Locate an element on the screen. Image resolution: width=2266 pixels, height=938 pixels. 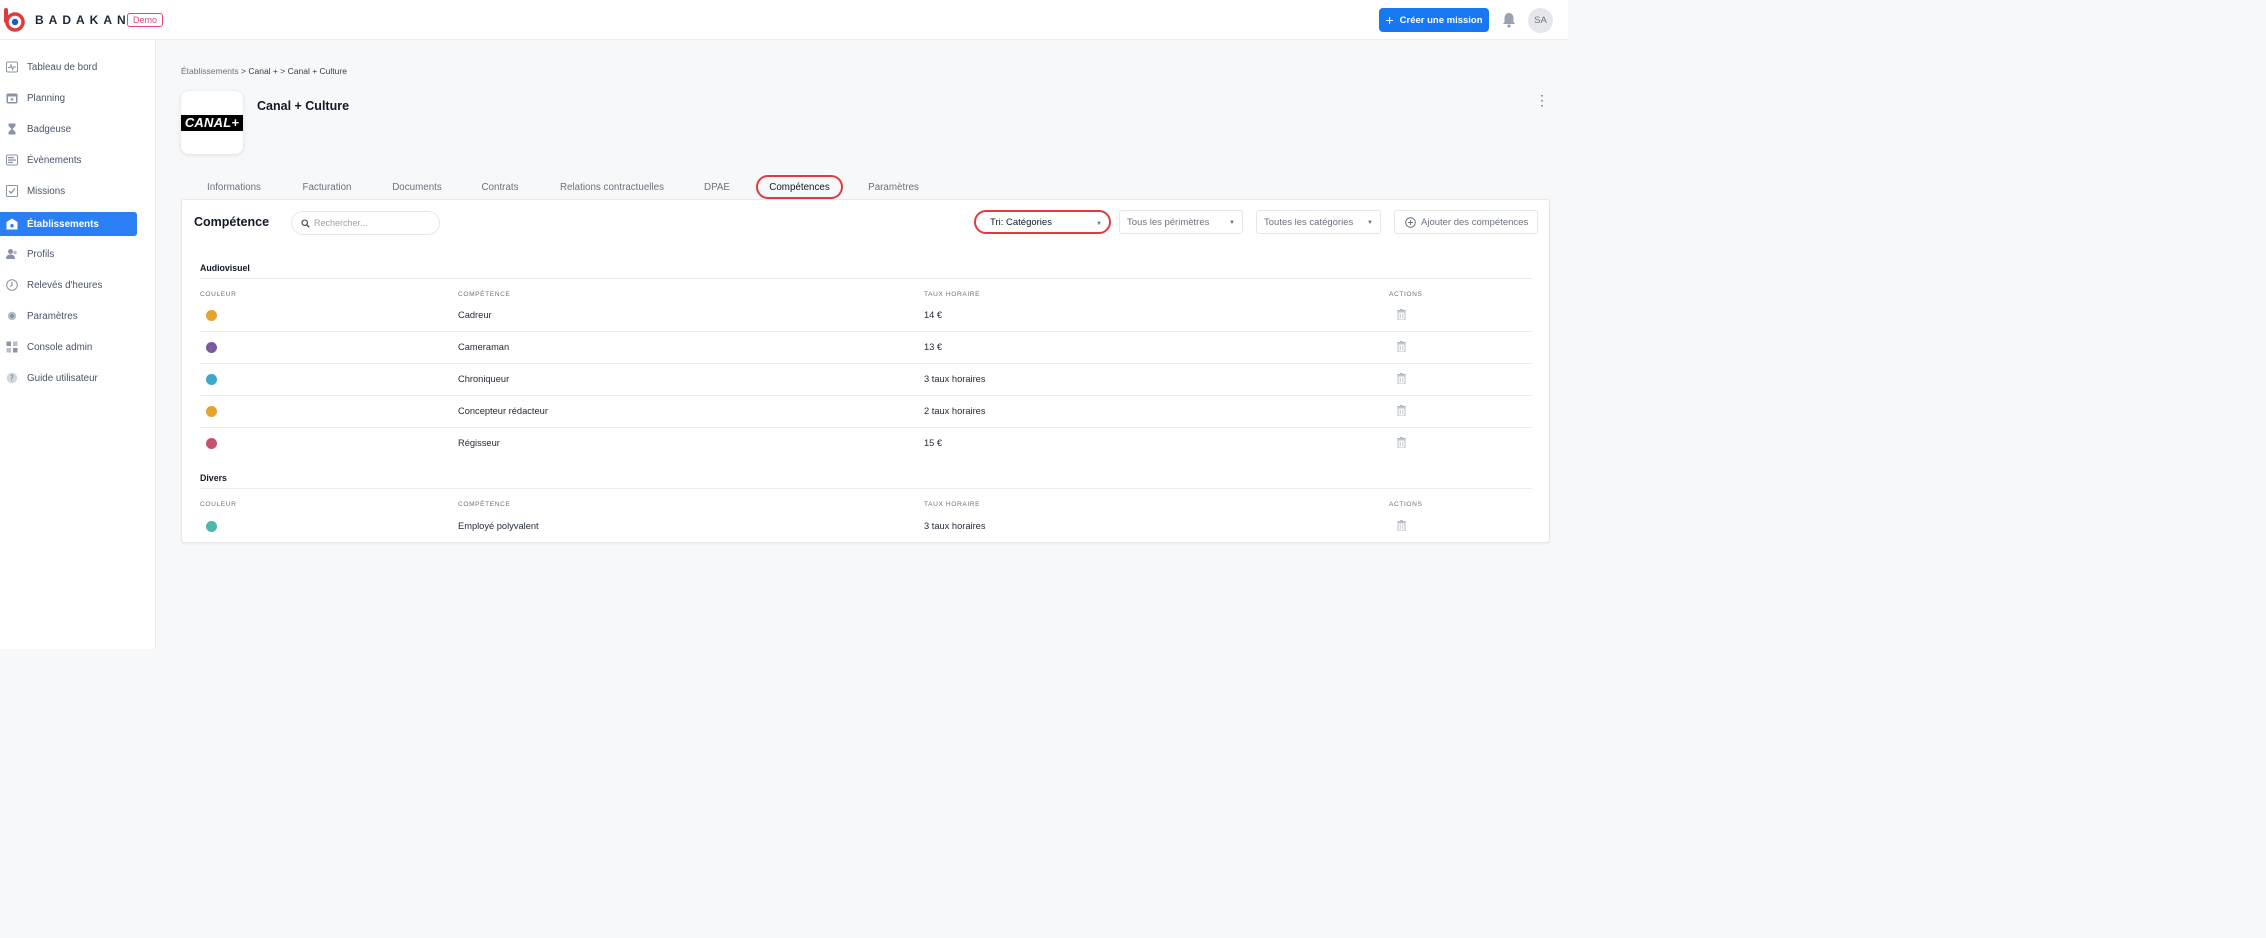
calendar-icon is located at coordinates (12, 98).